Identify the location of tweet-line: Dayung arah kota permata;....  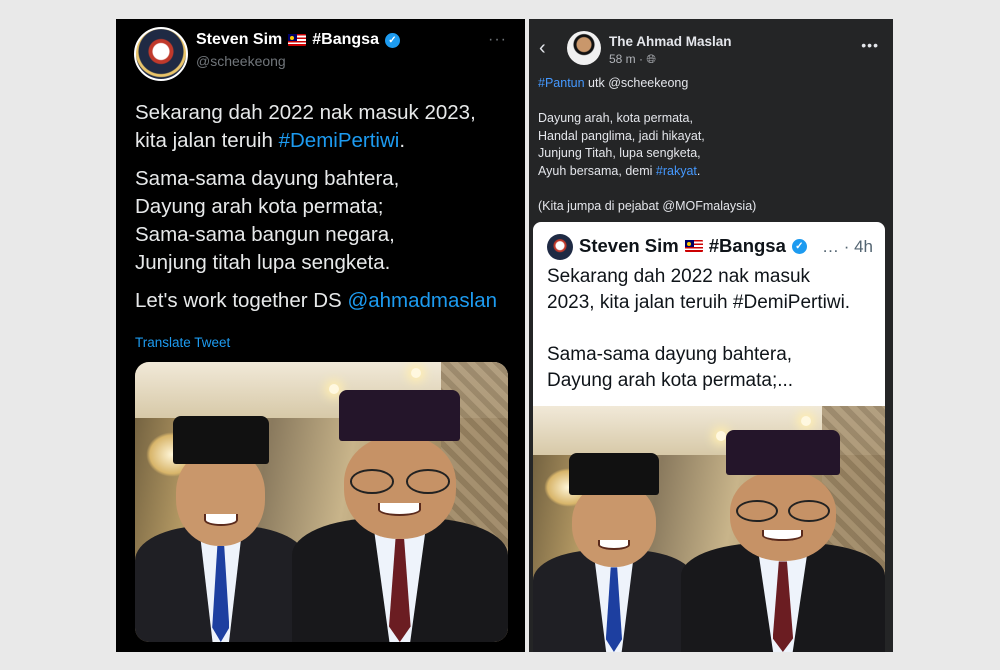
(670, 380).